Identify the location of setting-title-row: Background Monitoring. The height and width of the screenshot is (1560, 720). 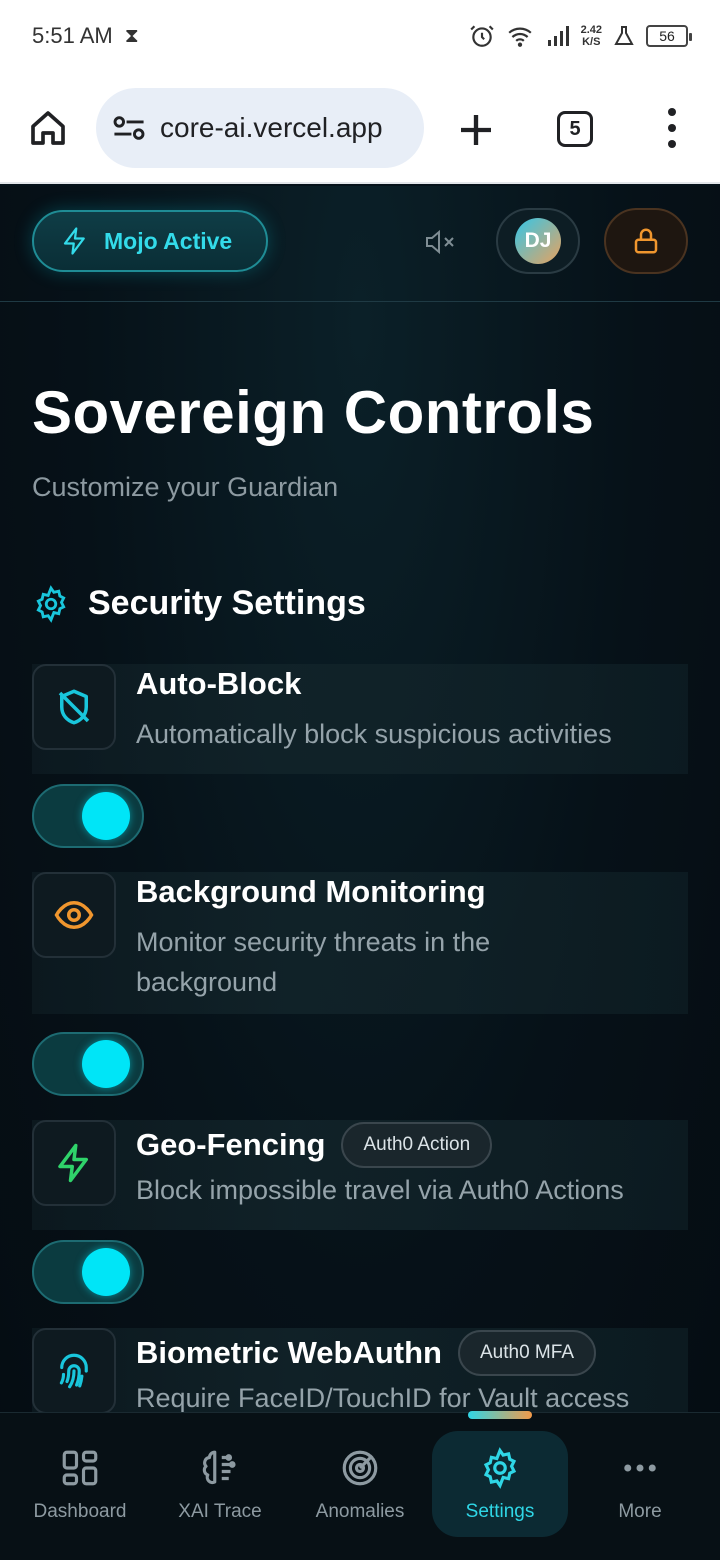
(311, 892).